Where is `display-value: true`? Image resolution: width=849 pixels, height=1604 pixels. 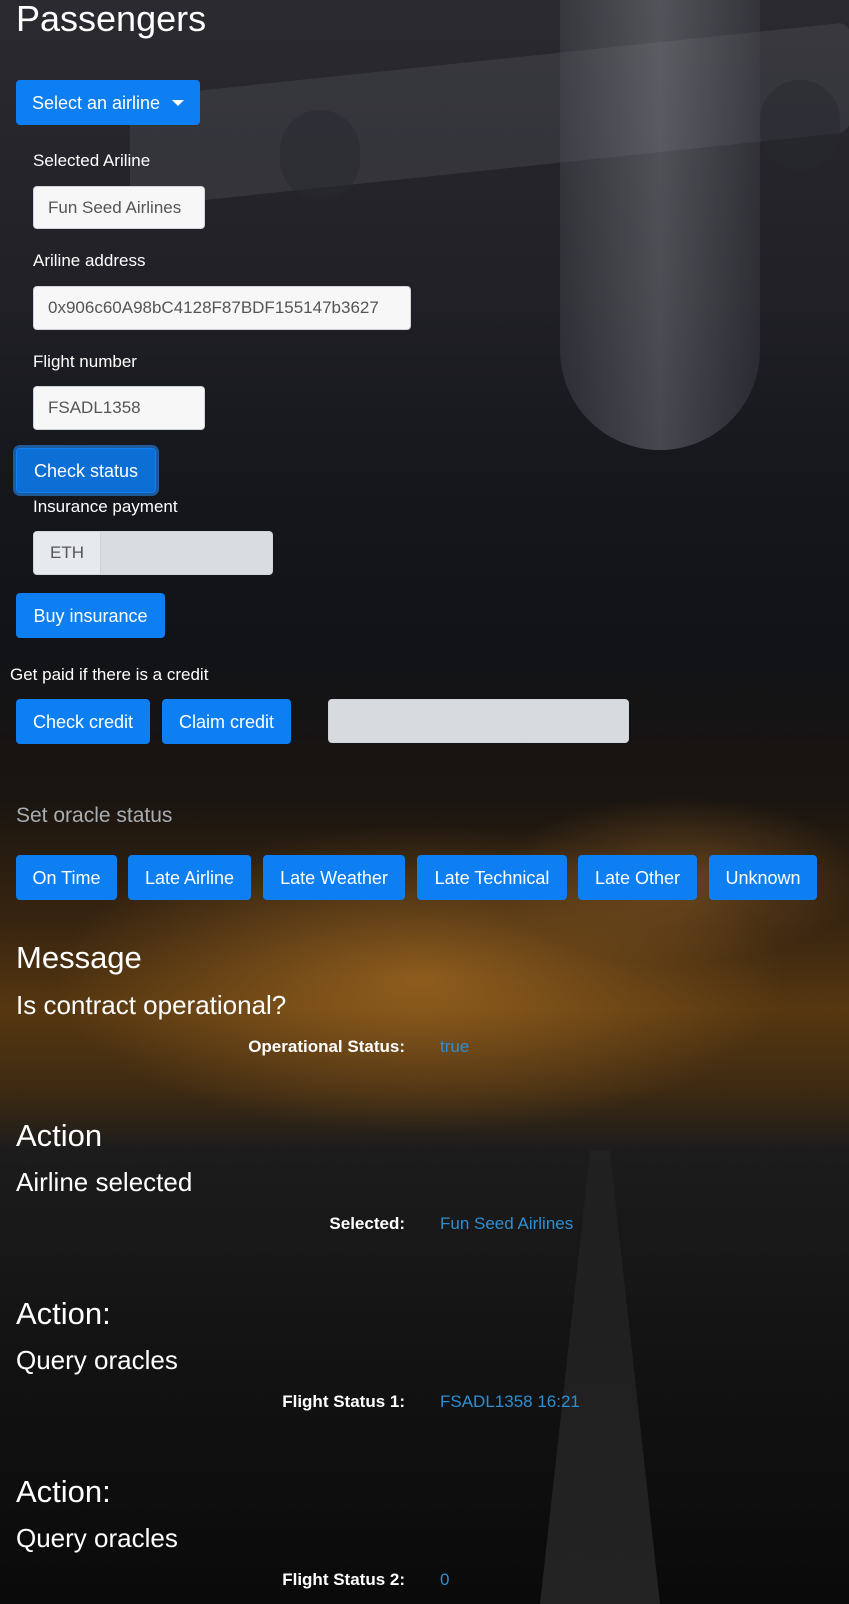 display-value: true is located at coordinates (455, 1046).